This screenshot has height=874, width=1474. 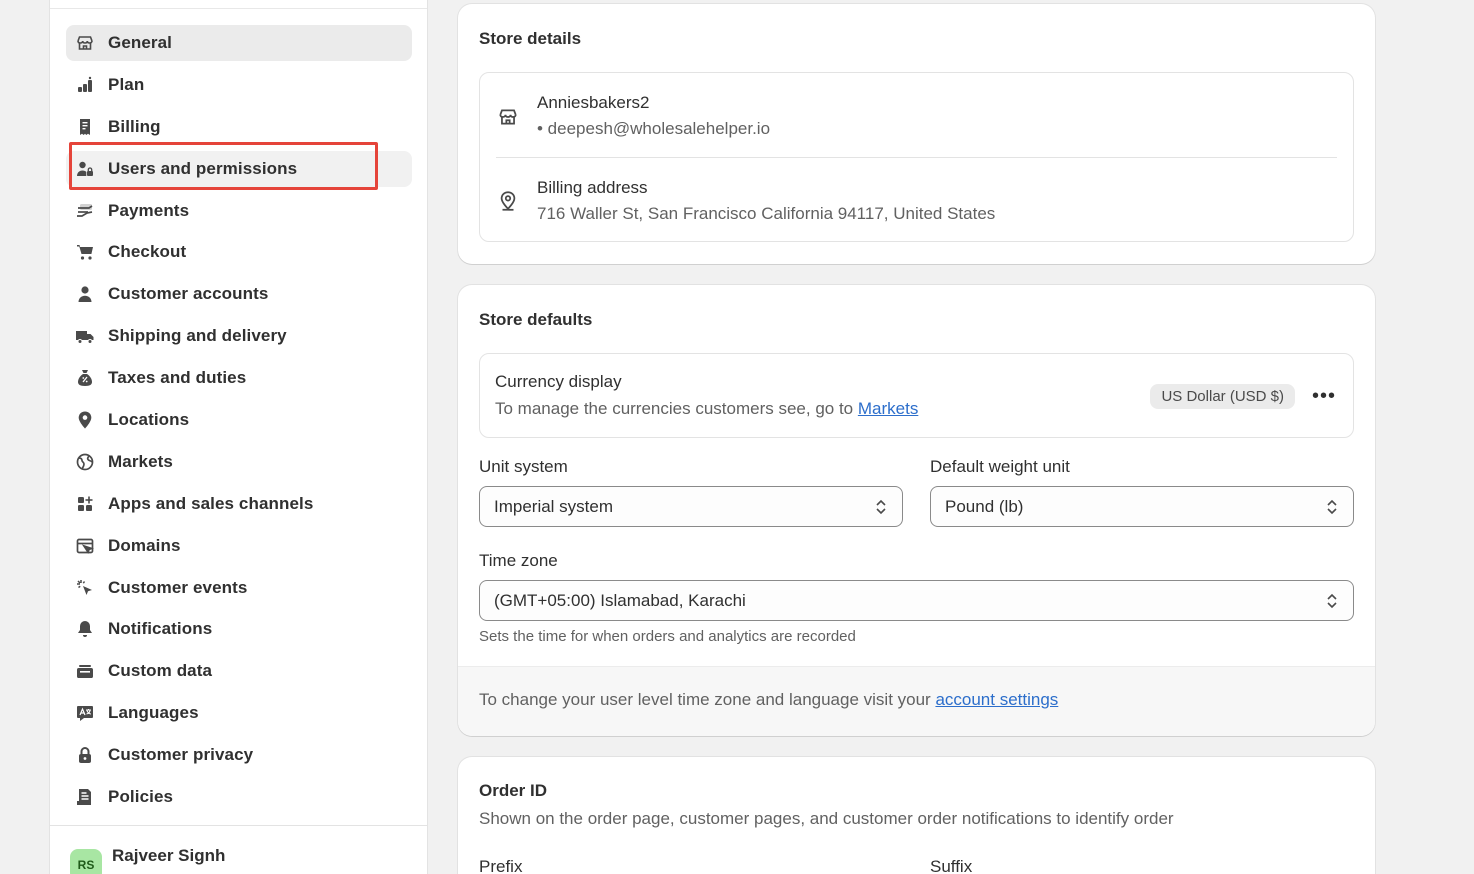 What do you see at coordinates (85, 755) in the screenshot?
I see `lock-icon` at bounding box center [85, 755].